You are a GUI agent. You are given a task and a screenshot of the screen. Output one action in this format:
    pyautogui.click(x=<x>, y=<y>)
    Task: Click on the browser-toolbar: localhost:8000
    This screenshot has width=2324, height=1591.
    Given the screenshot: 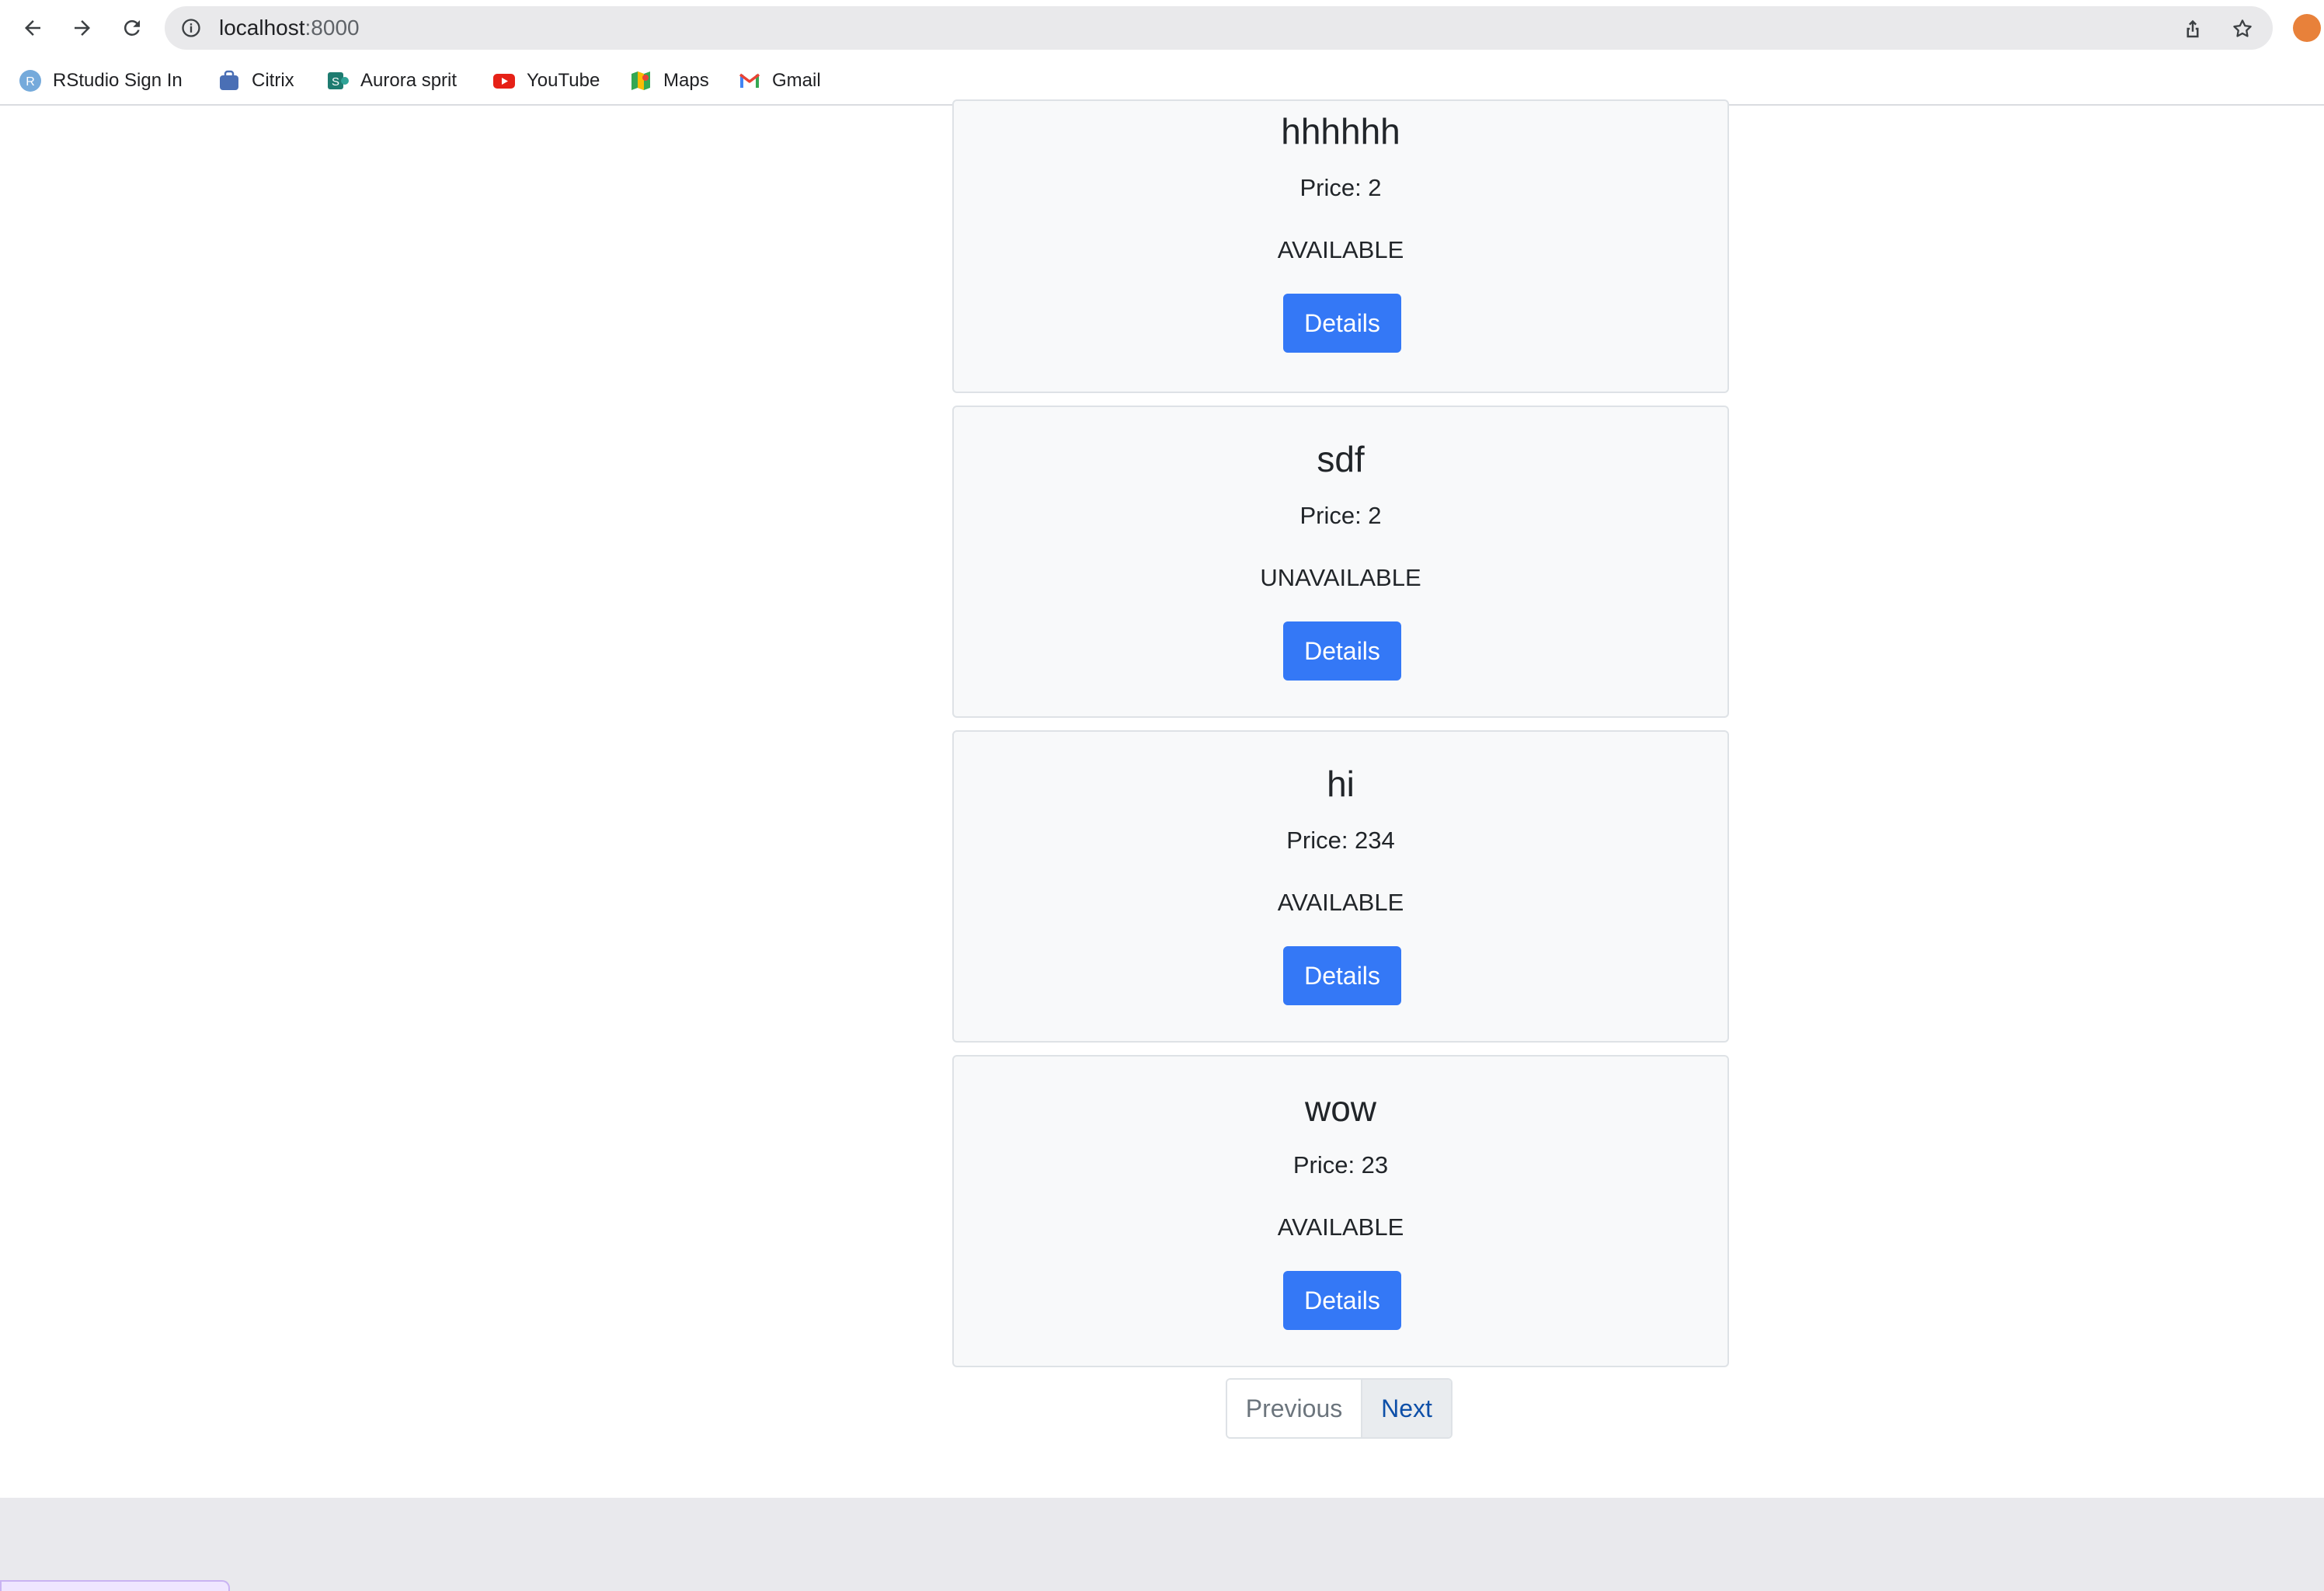 What is the action you would take?
    pyautogui.click(x=1162, y=28)
    